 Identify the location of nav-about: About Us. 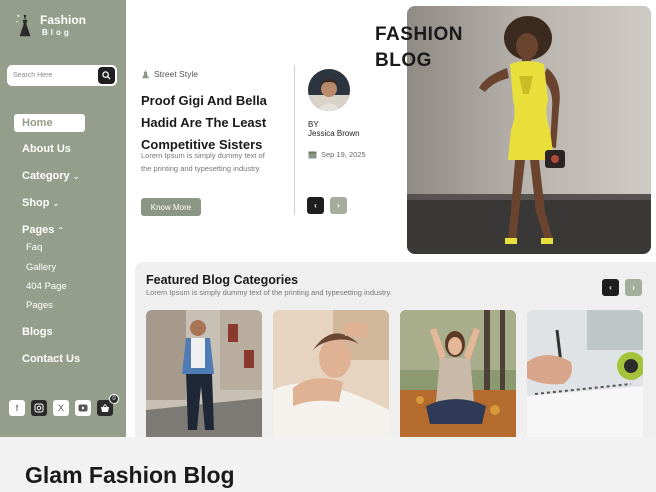
(46, 149).